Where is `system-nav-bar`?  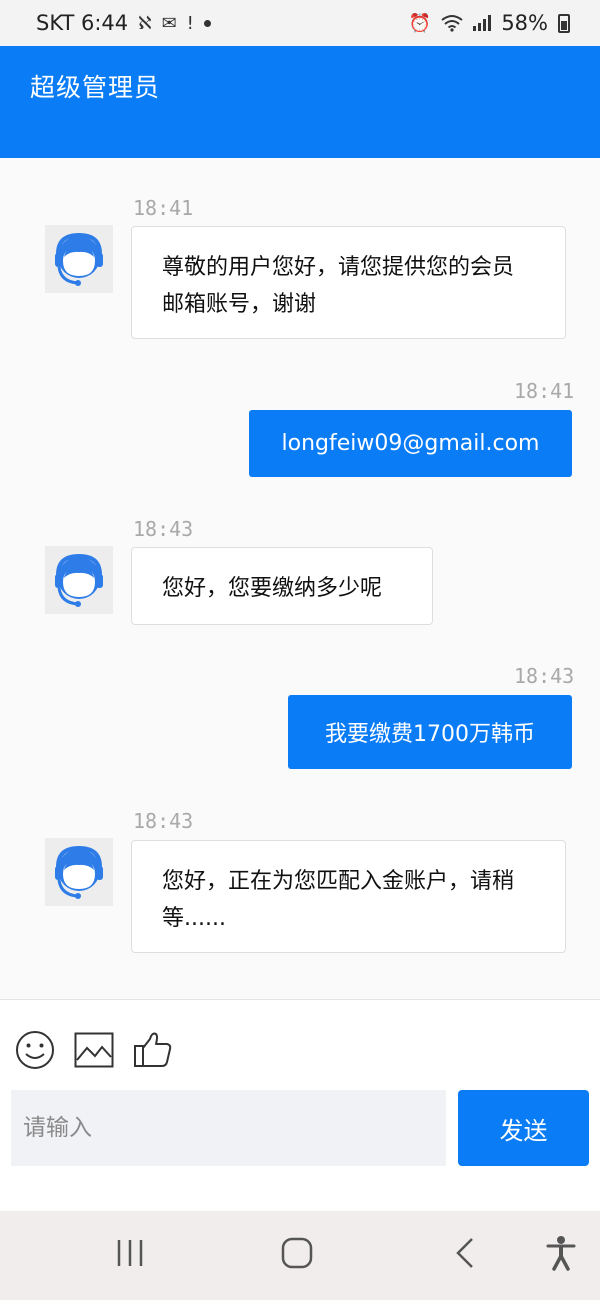
system-nav-bar is located at coordinates (300, 1255).